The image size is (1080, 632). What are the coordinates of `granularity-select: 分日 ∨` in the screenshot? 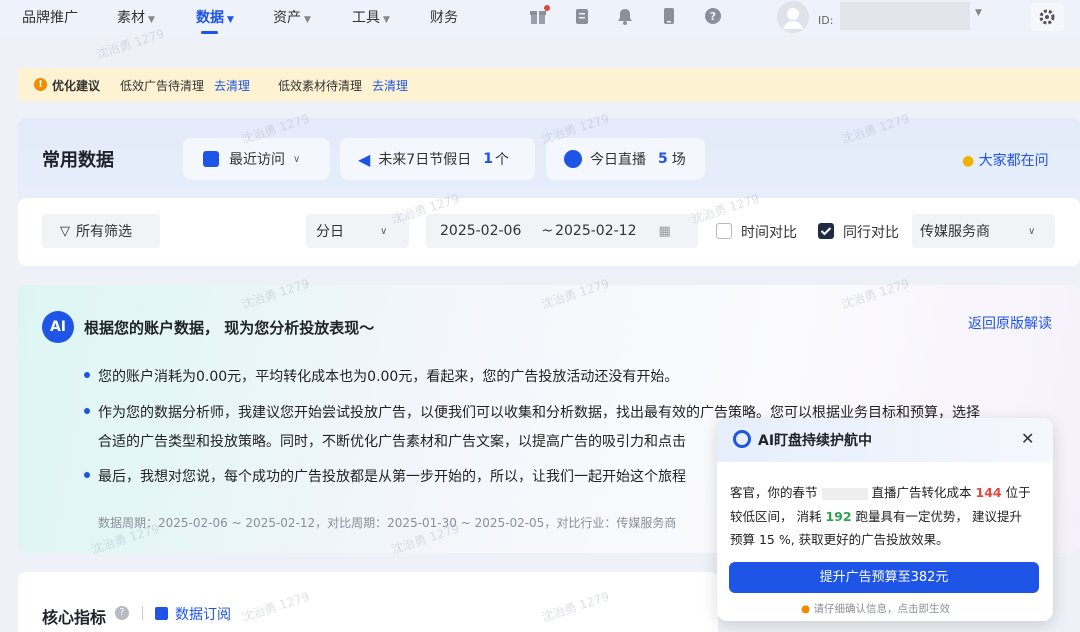 It's located at (357, 231).